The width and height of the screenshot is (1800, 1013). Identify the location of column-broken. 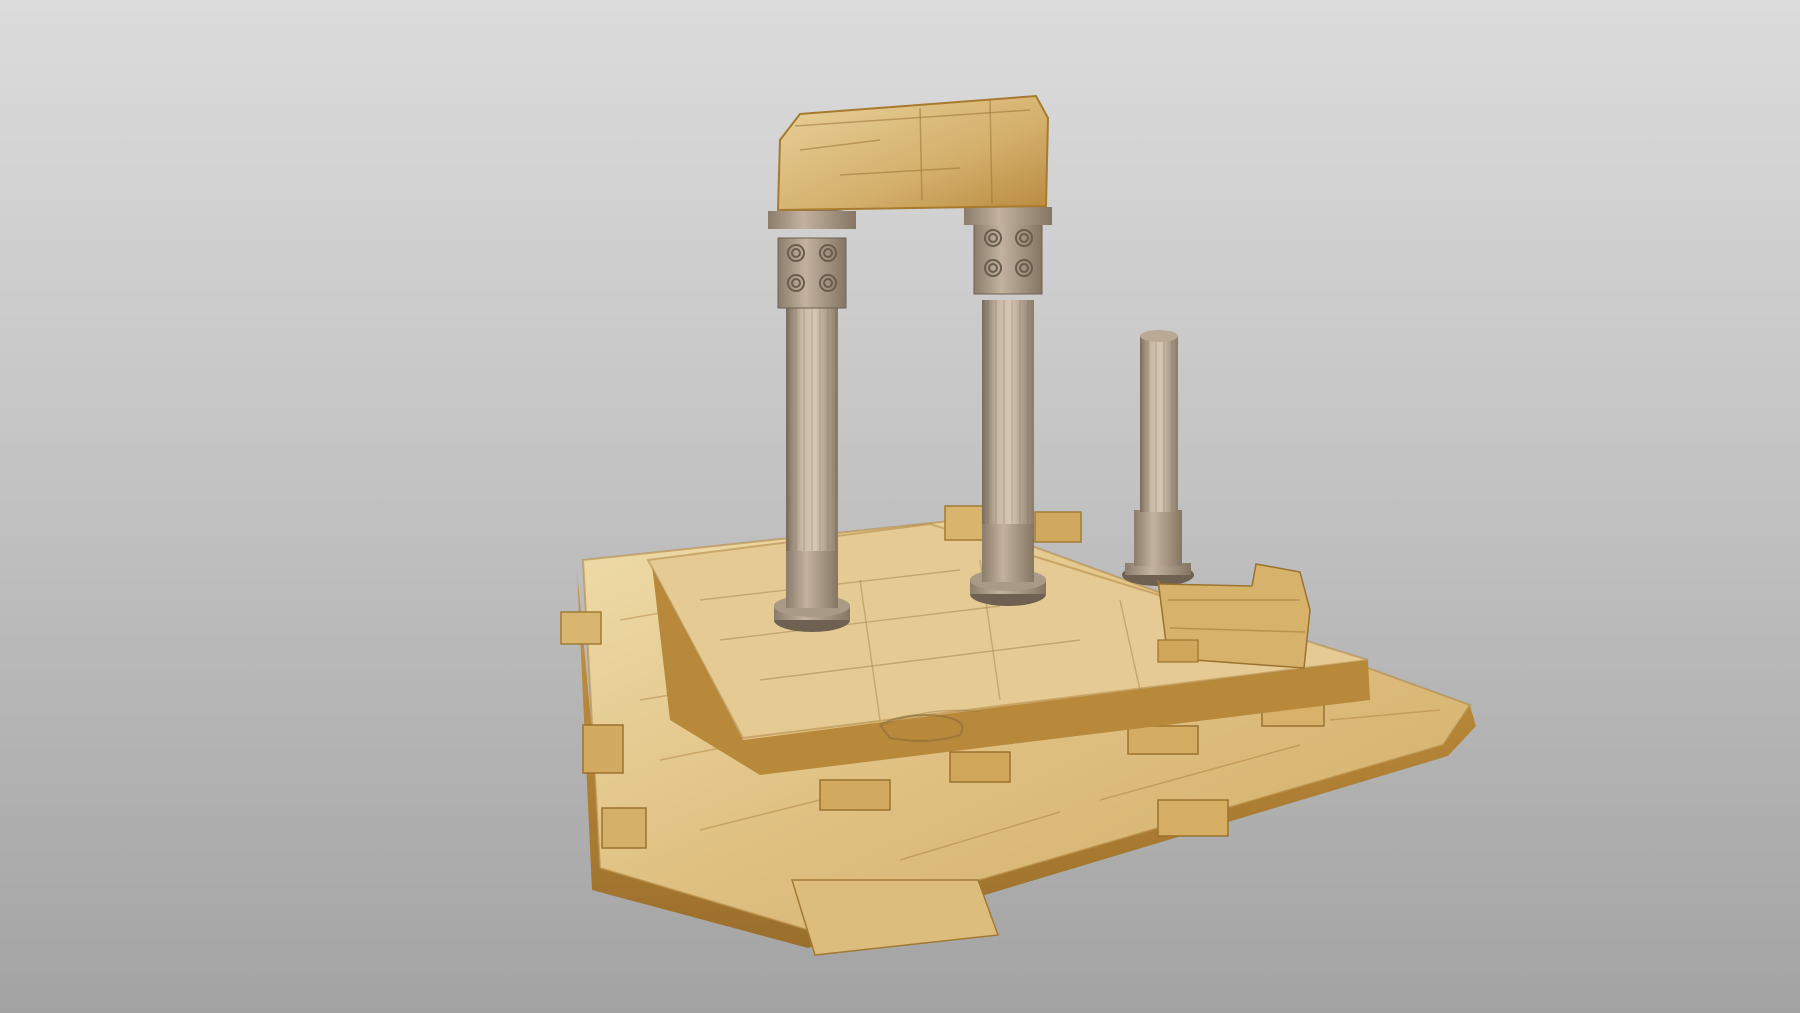
(1158, 458).